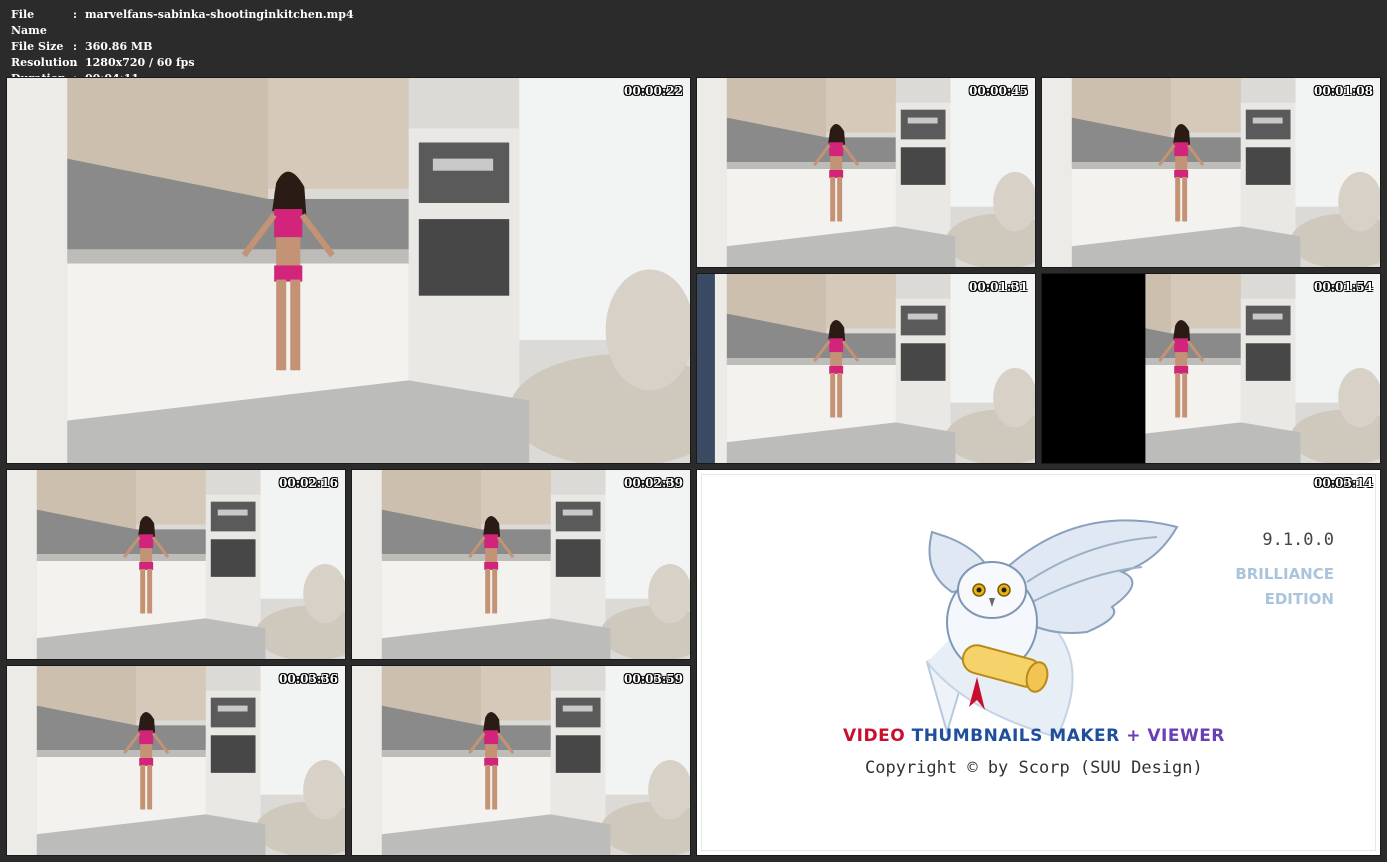 Image resolution: width=1387 pixels, height=862 pixels. Describe the element at coordinates (37, 46) in the screenshot. I see `file-size-label: File Size` at that location.